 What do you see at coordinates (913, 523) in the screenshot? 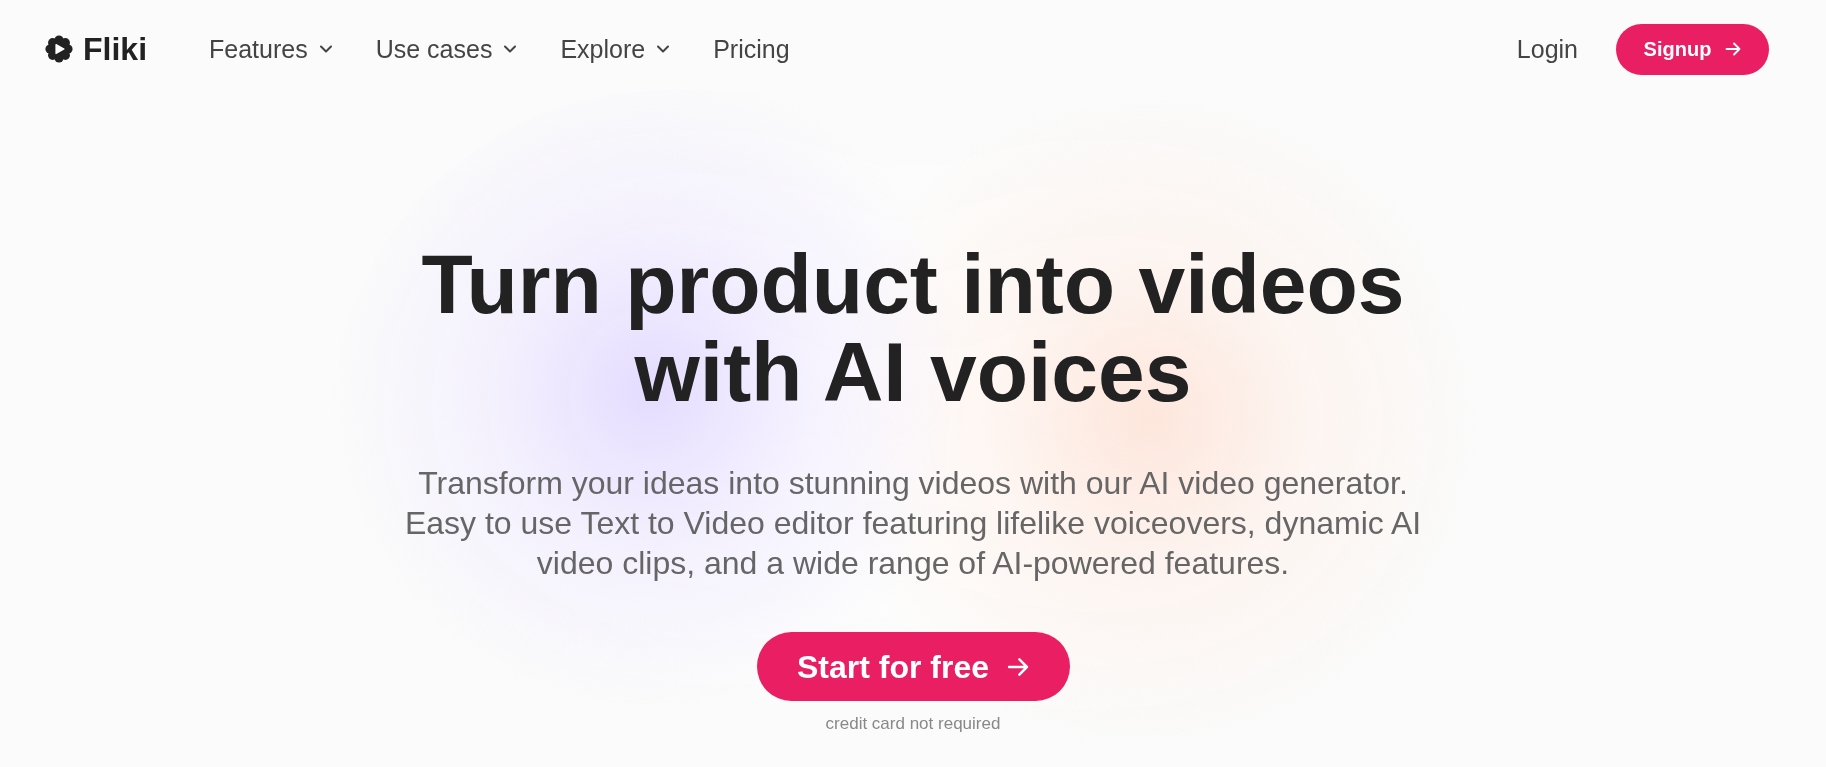
I see `hero-subtitle: Transform your ideas into stunning videos with our AI video generator. Easy to use Text to Video editor featuring lifelike voiceovers, dynamic AI video clips, and a wide range of AI-powered features.` at bounding box center [913, 523].